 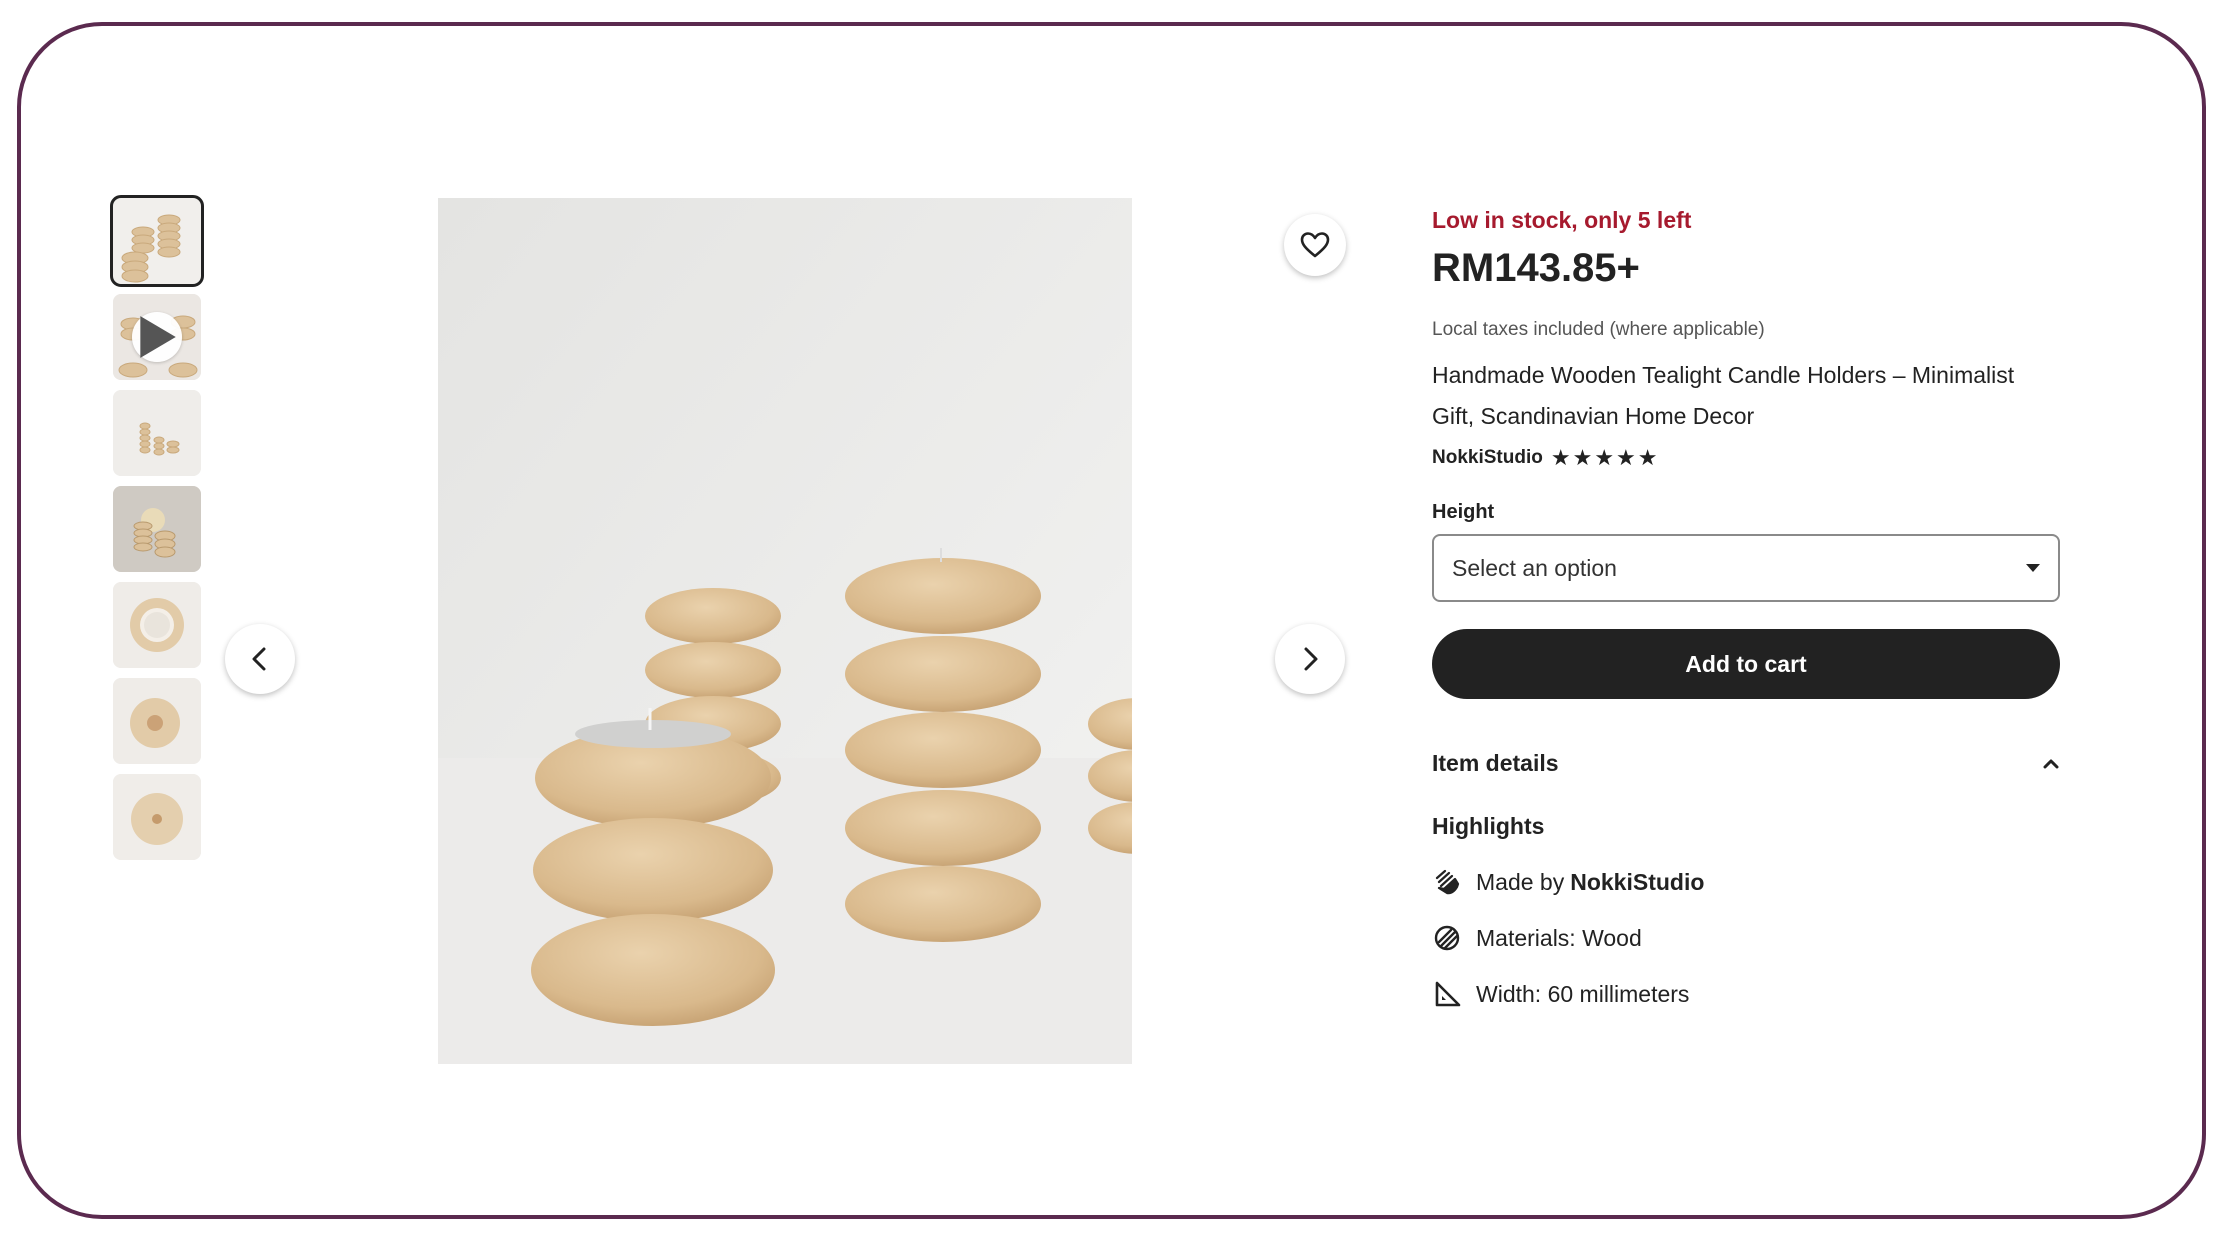 I want to click on highlight-made-by: Made by NokkiStudio, so click(x=1746, y=882).